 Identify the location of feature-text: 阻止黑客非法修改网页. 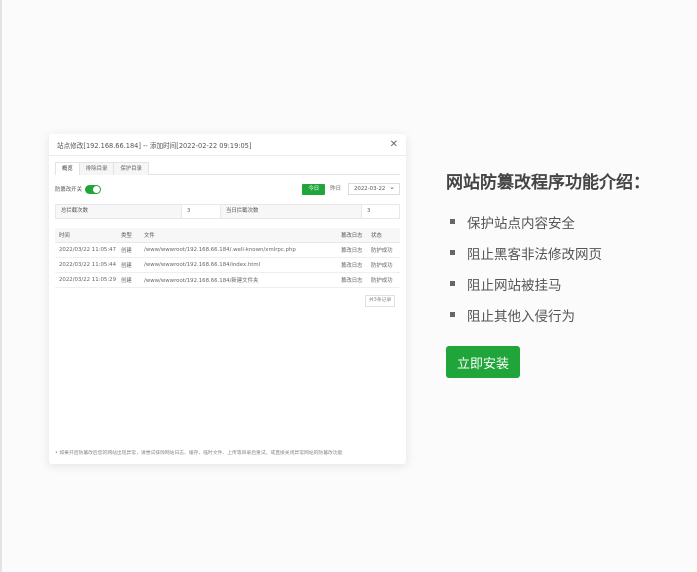
(534, 254).